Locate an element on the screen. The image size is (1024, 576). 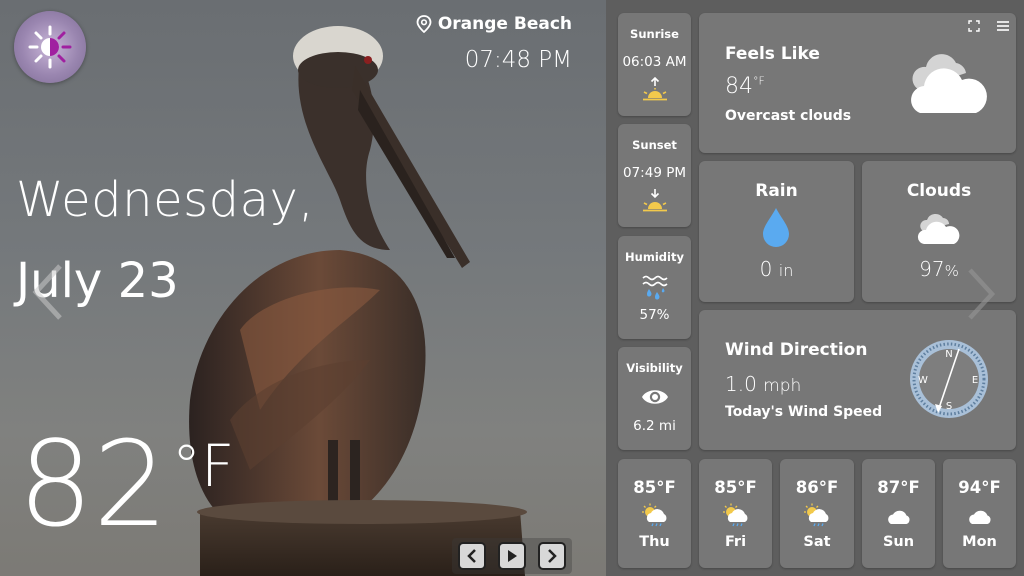
menu-icon is located at coordinates (1003, 26).